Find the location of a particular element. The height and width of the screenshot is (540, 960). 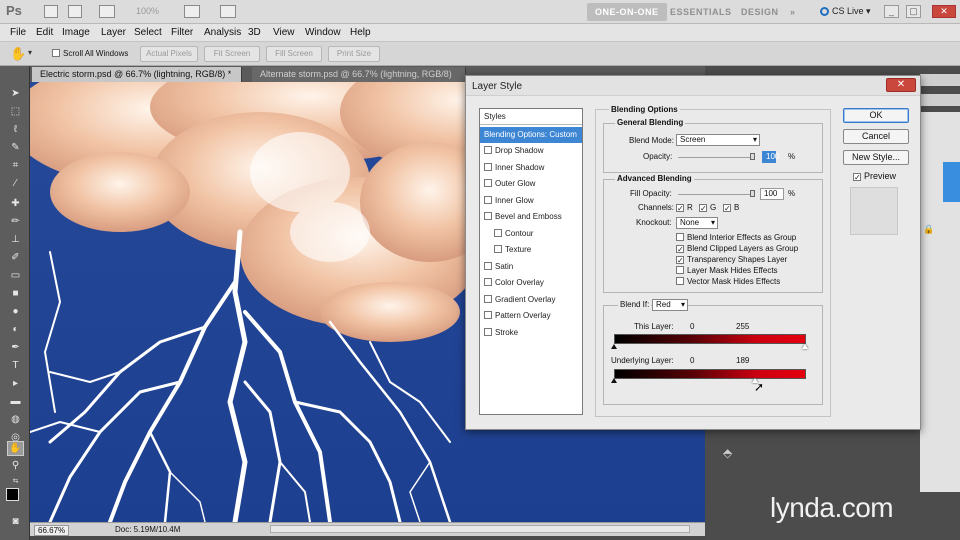

preview-checkbox: Preview is located at coordinates (874, 176).